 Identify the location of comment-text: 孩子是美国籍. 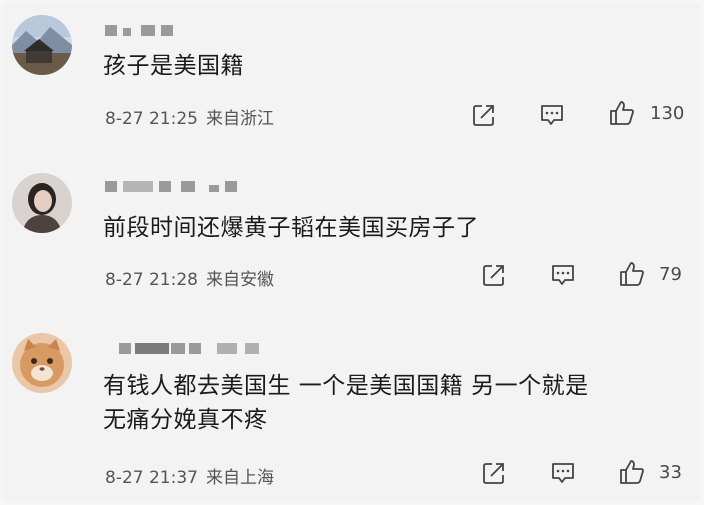
(173, 66).